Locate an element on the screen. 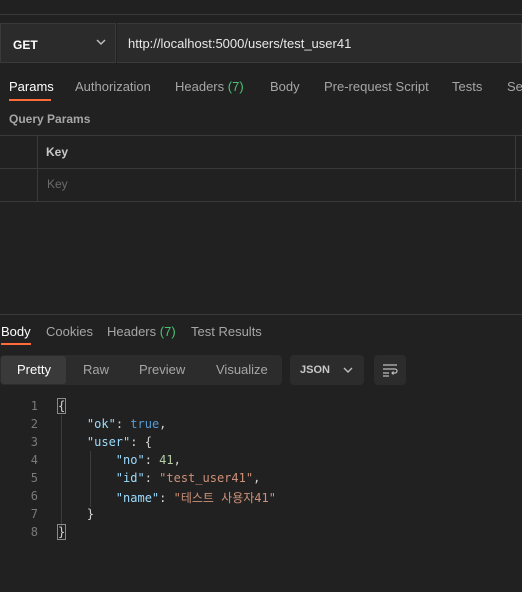 Image resolution: width=522 pixels, height=592 pixels. tab-body: Body is located at coordinates (285, 86).